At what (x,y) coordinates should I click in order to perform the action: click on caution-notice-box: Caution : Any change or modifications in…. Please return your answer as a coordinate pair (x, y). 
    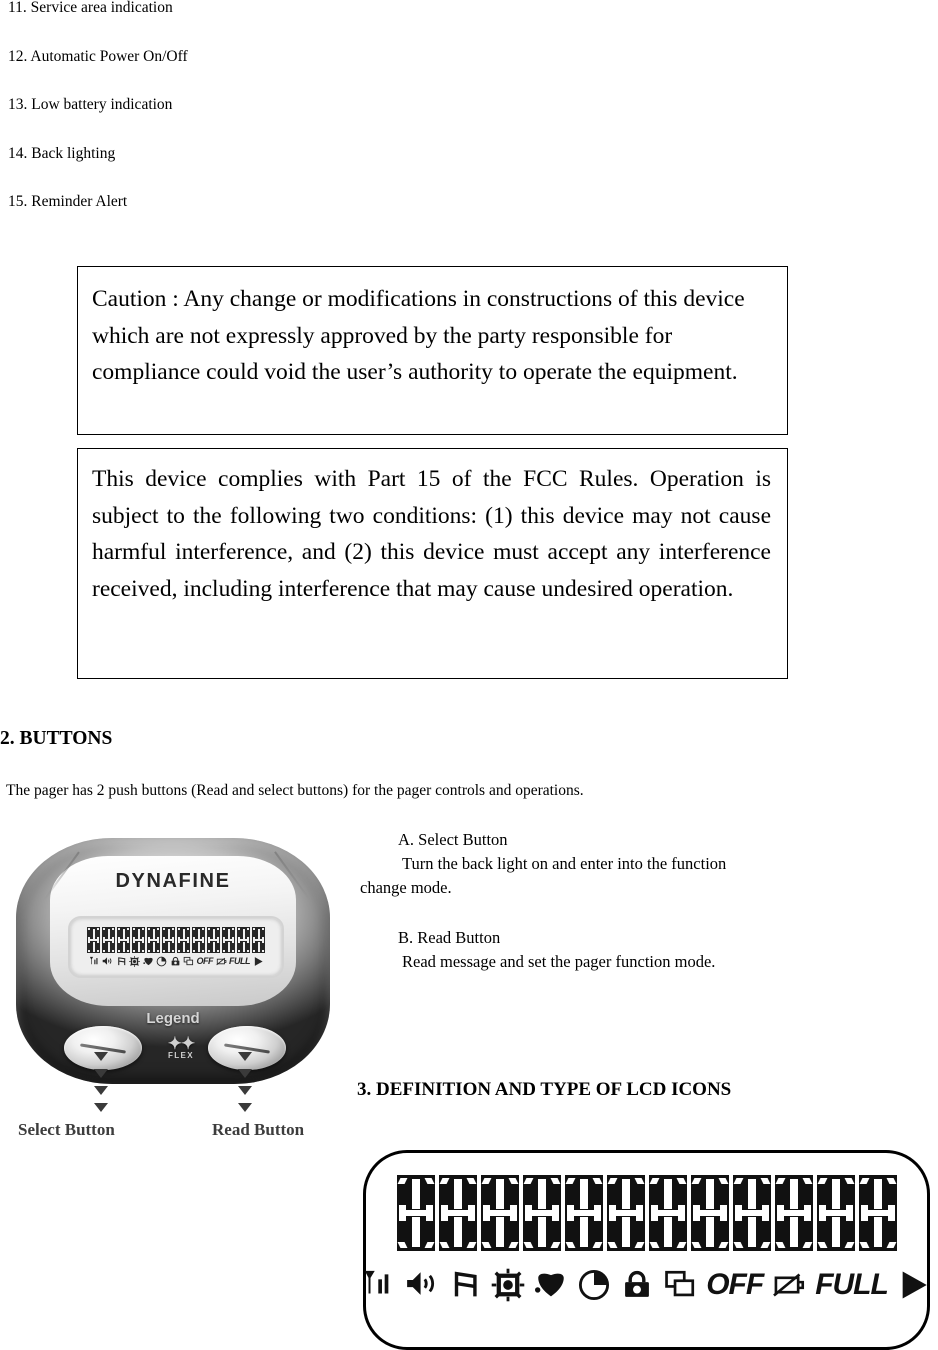
    Looking at the image, I should click on (432, 350).